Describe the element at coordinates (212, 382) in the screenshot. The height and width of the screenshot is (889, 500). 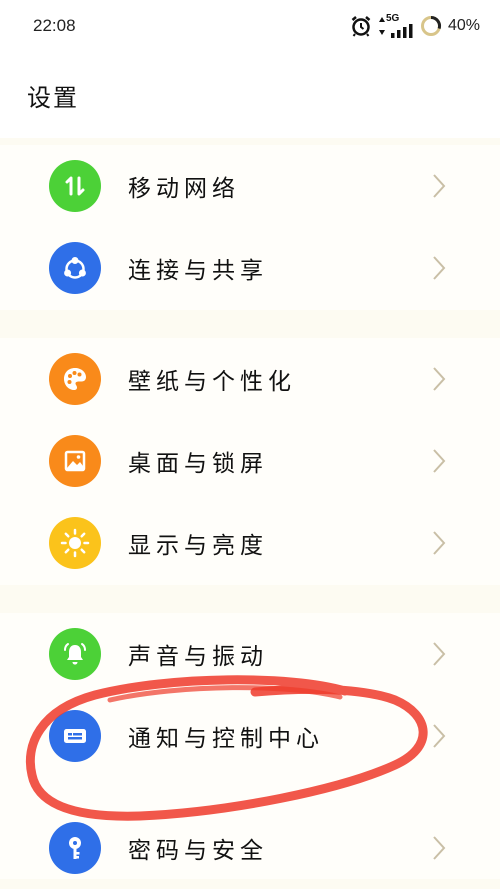
I see `settings-item-label: 壁纸与个性化` at that location.